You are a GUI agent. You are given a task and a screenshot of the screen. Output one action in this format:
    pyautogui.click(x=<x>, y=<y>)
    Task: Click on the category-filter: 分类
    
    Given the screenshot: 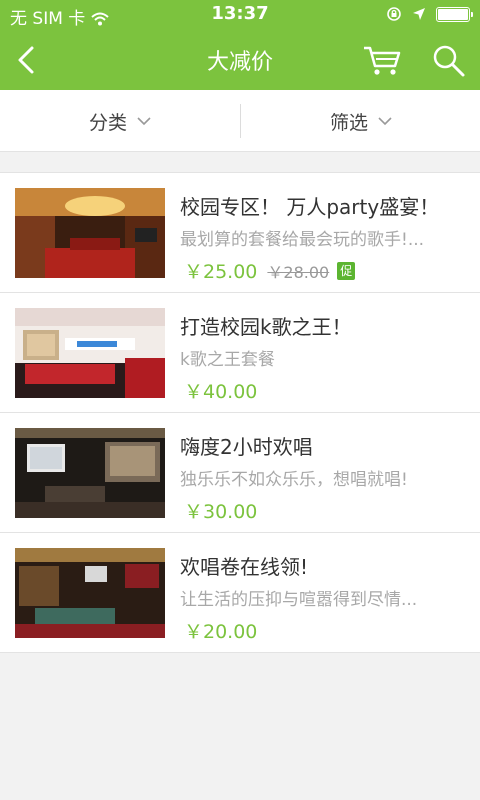 What is the action you would take?
    pyautogui.click(x=120, y=121)
    